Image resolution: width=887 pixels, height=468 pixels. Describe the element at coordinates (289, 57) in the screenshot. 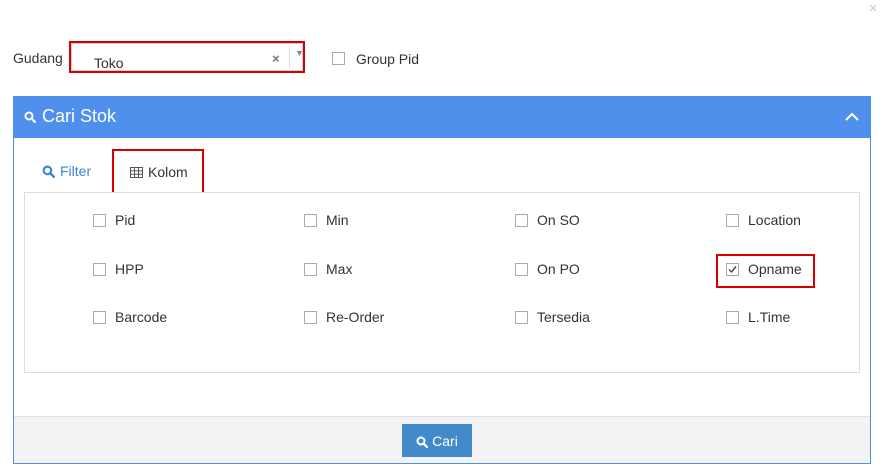

I see `select-caret-separator` at that location.